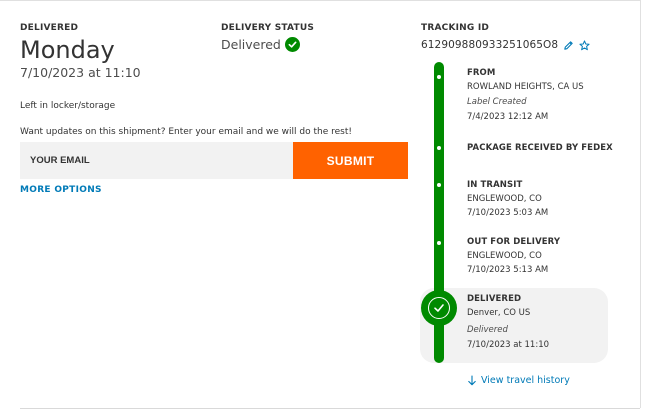 This screenshot has width=646, height=414. Describe the element at coordinates (80, 72) in the screenshot. I see `delivery-datetime: 7/10/2023 at 11:10` at that location.